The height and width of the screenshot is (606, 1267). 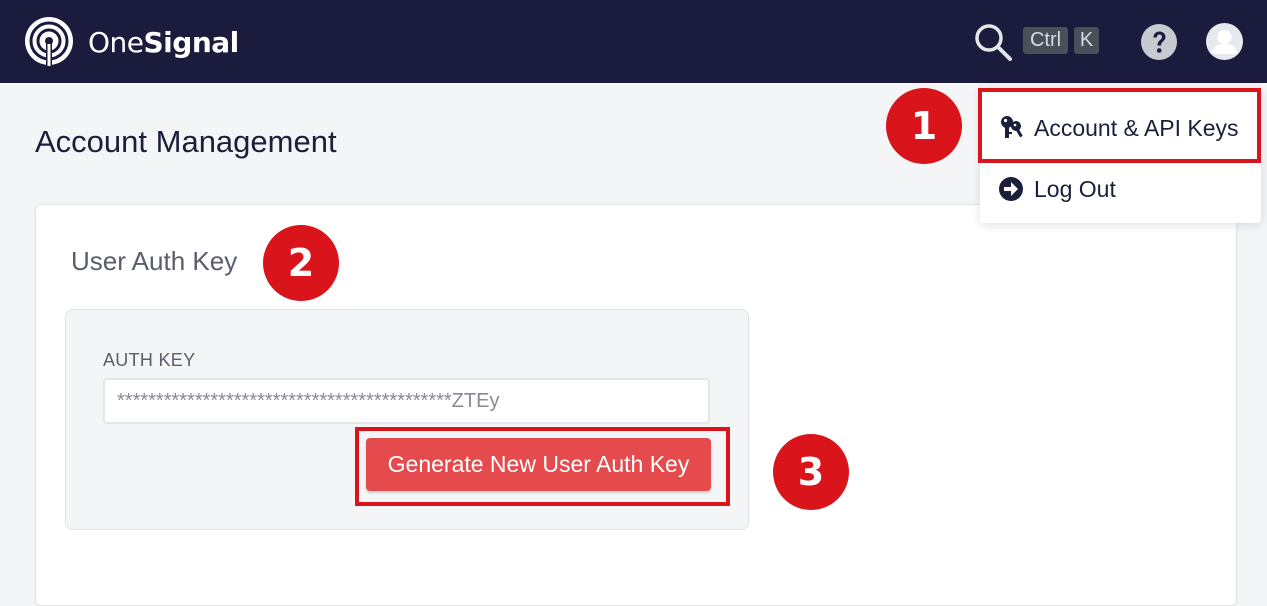 I want to click on shortcut-key-k: K, so click(x=1086, y=40).